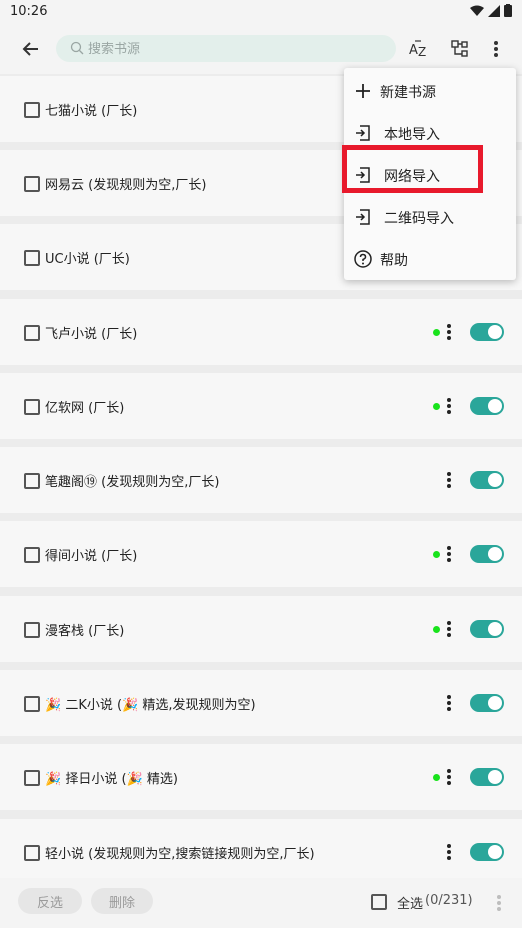 Image resolution: width=522 pixels, height=928 pixels. I want to click on group-button, so click(460, 49).